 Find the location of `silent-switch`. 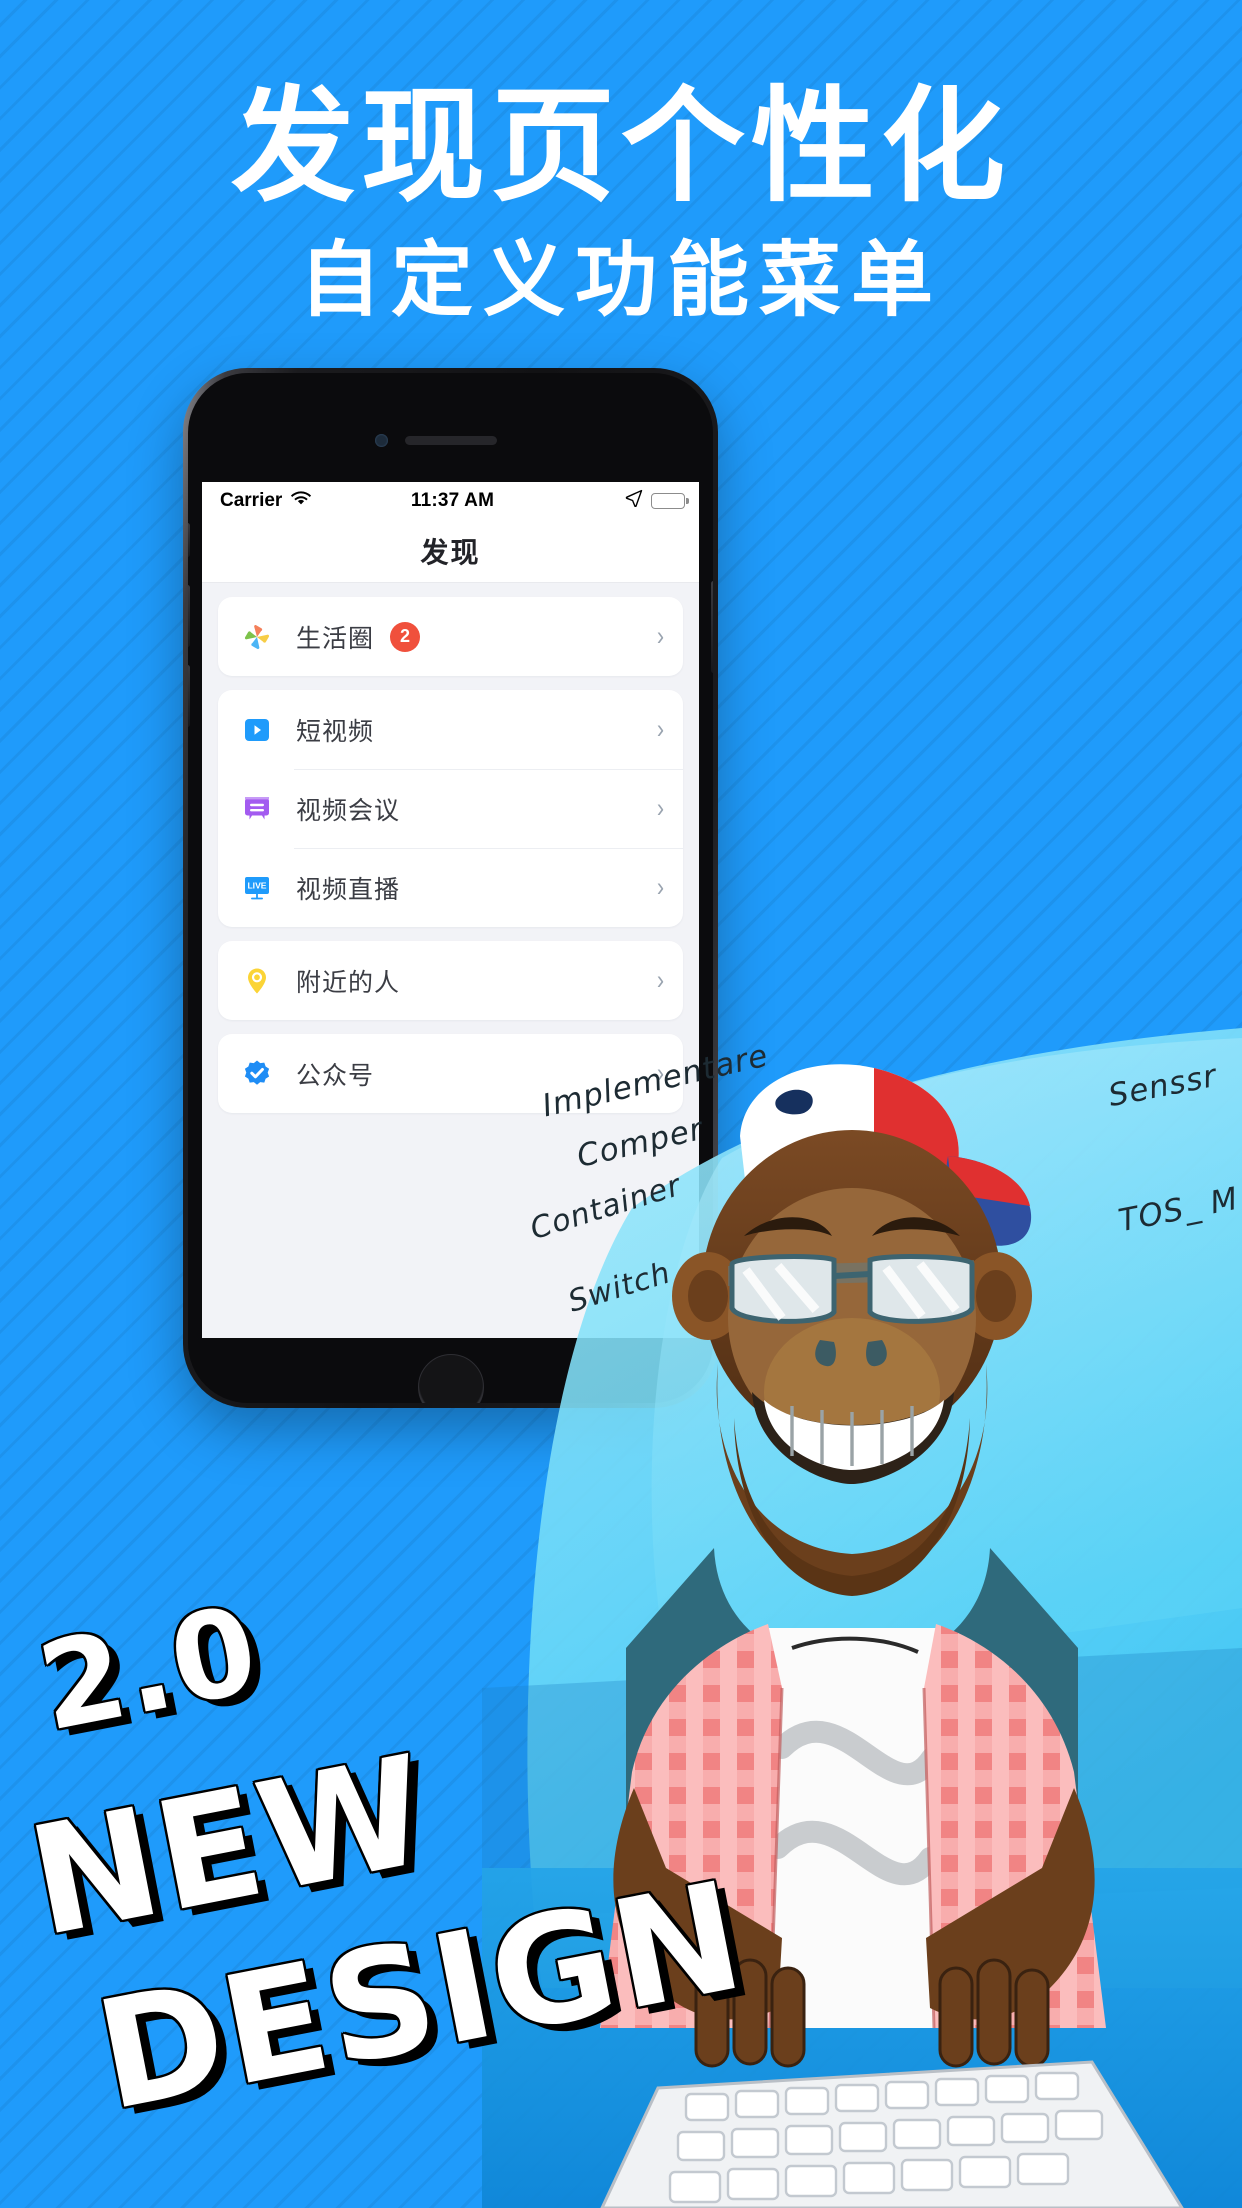

silent-switch is located at coordinates (189, 540).